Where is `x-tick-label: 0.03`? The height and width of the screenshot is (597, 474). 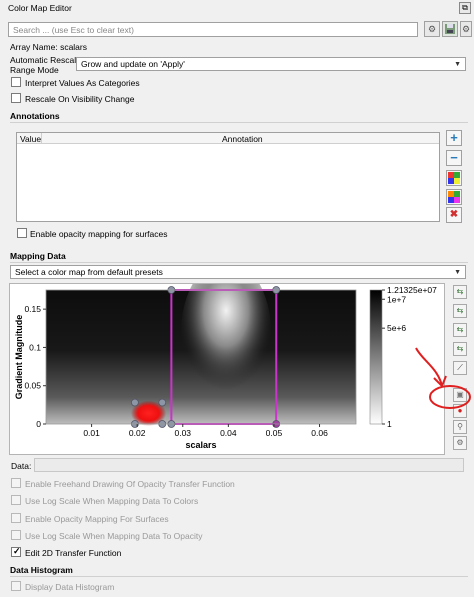 x-tick-label: 0.03 is located at coordinates (182, 433).